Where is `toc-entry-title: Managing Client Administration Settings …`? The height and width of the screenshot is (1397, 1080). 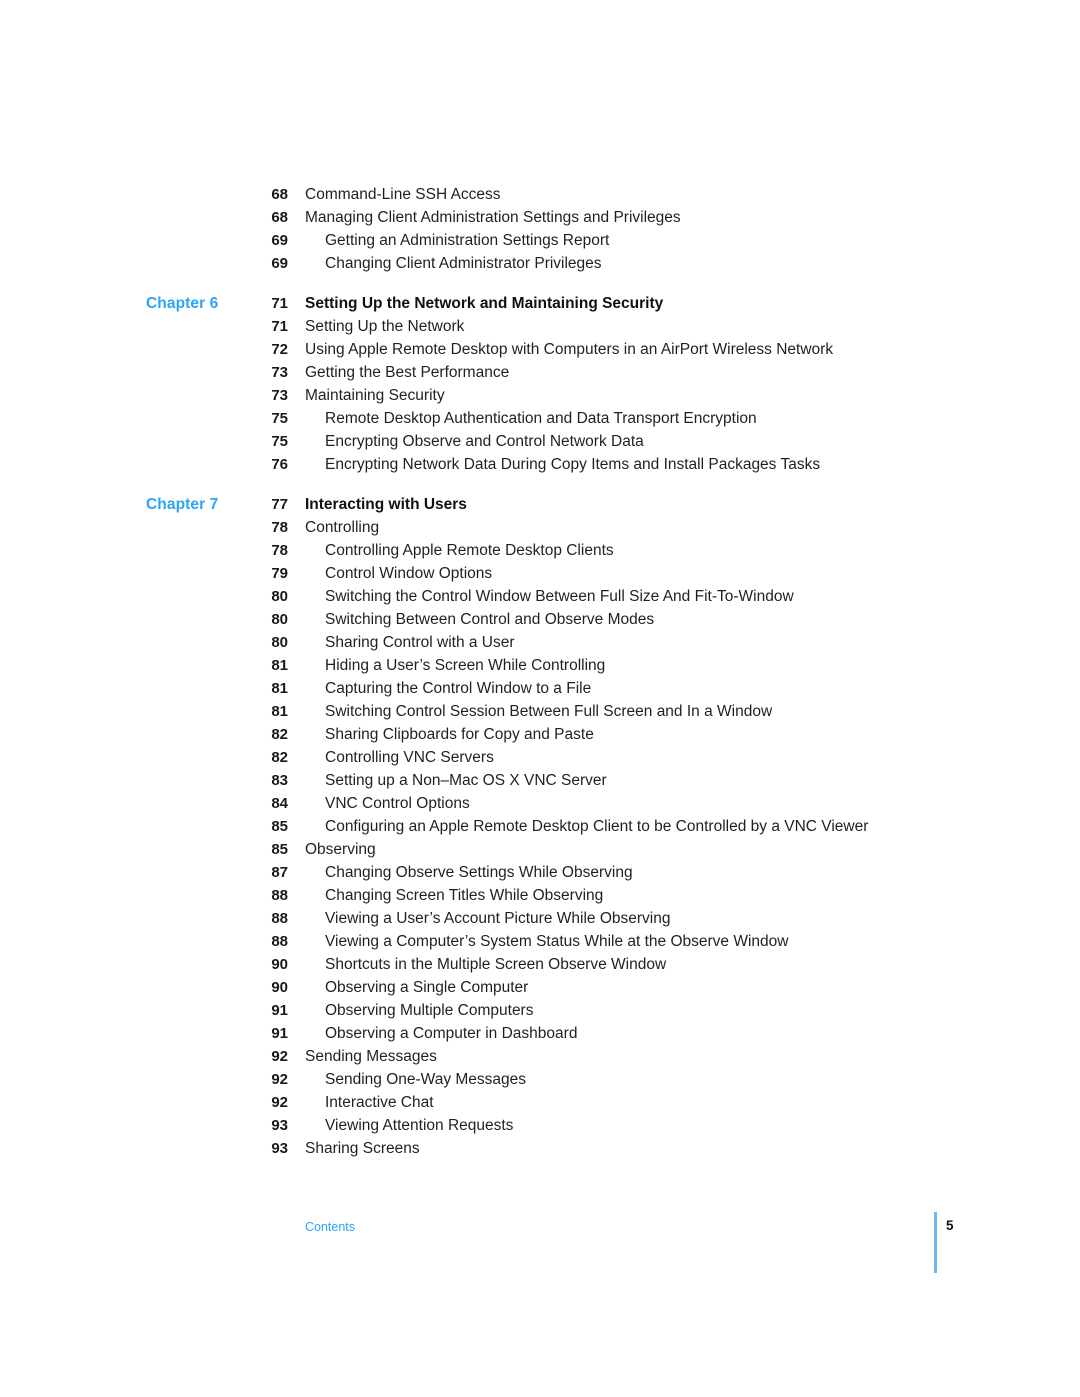
toc-entry-title: Managing Client Administration Settings … is located at coordinates (493, 217).